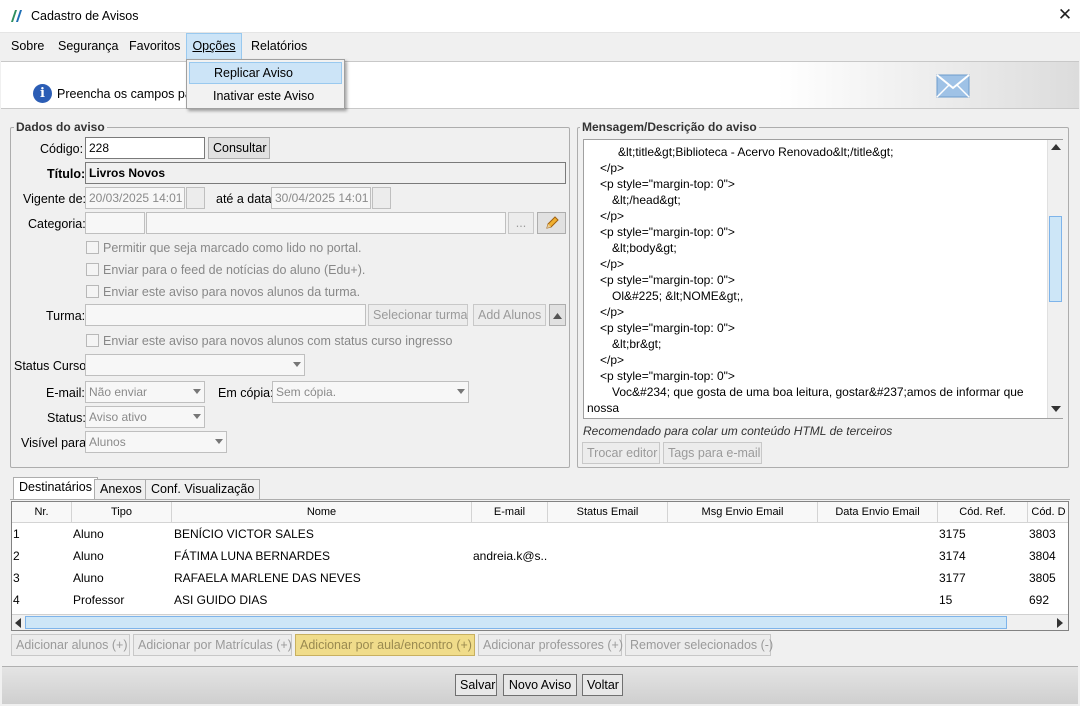 The width and height of the screenshot is (1080, 706). What do you see at coordinates (385, 645) in the screenshot?
I see `adicionar-aula-button: Adicionar por aula/encontro (+)` at bounding box center [385, 645].